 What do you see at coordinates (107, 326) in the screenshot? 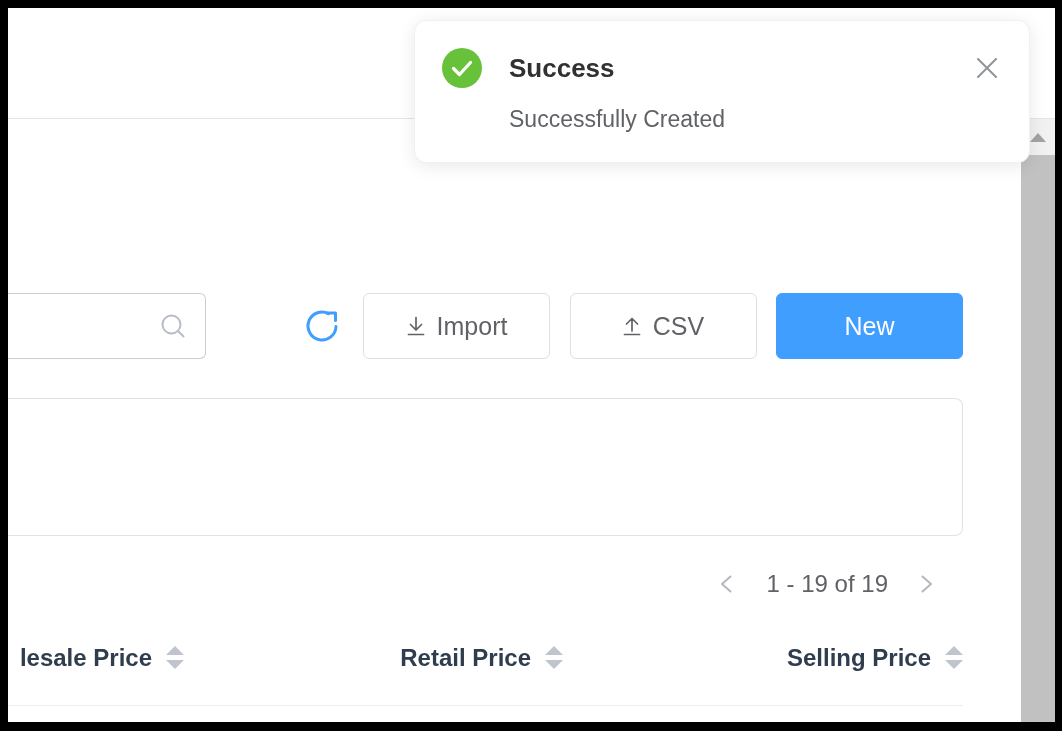
I see `search-field` at bounding box center [107, 326].